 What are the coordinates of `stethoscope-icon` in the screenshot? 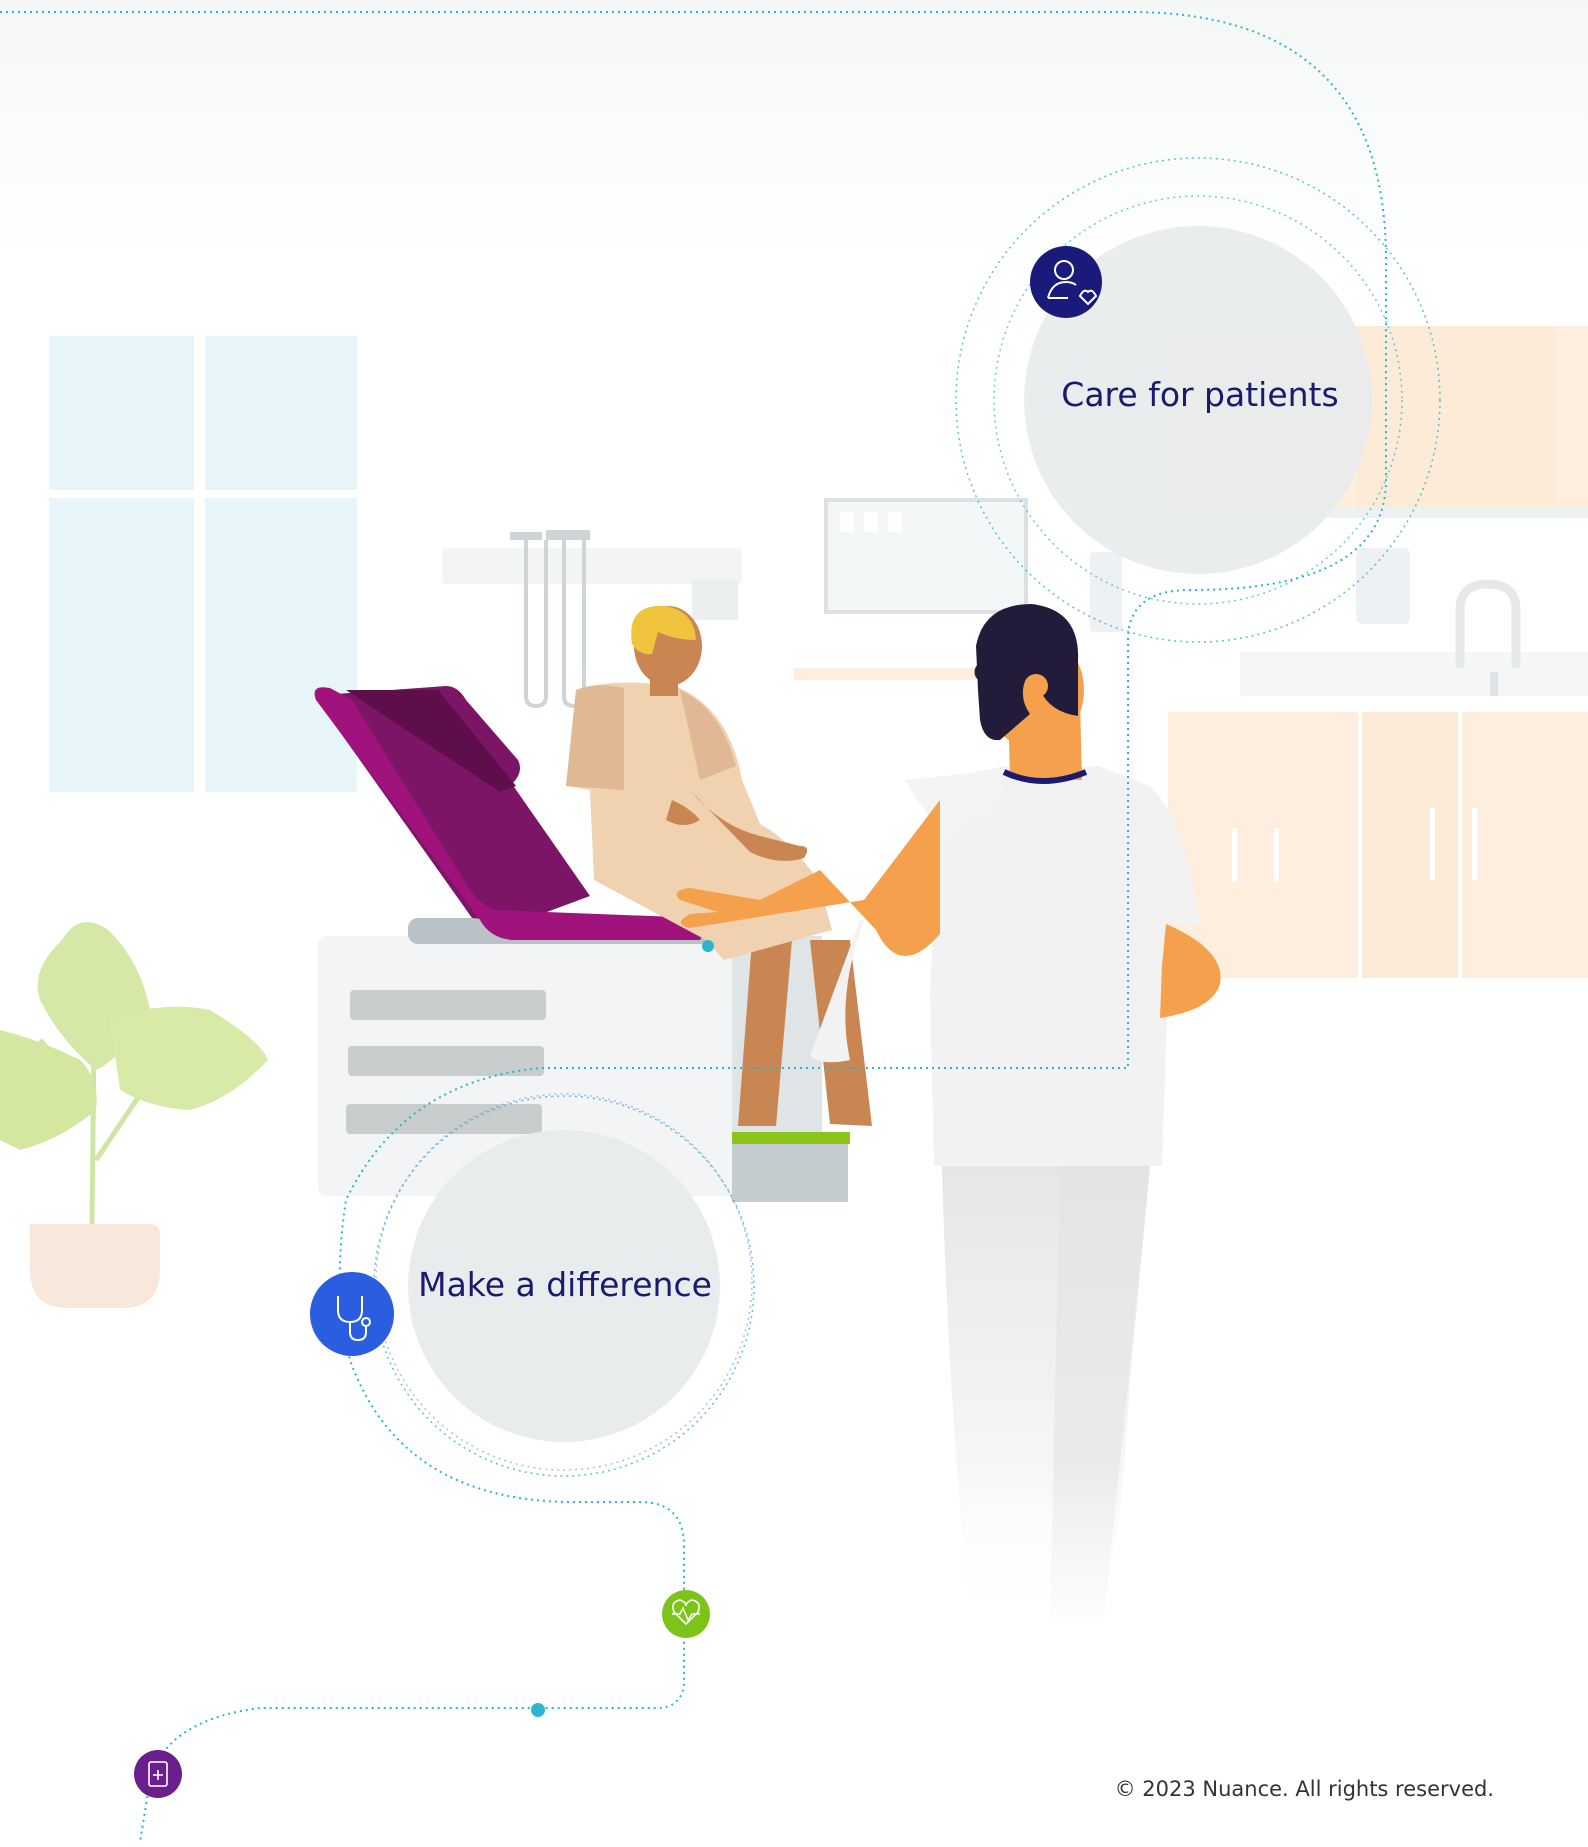 It's located at (352, 1314).